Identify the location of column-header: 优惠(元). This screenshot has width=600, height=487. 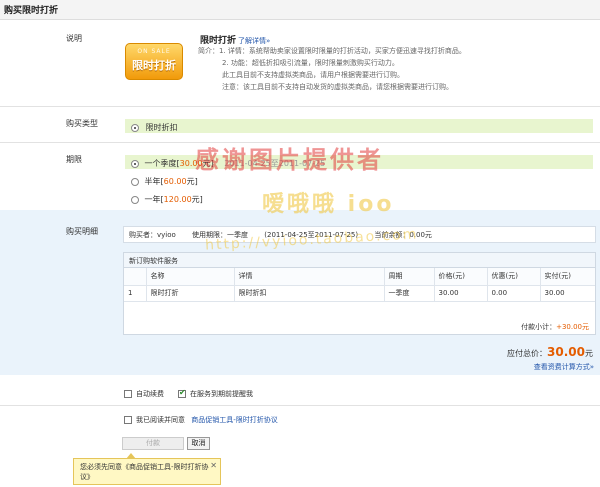
(514, 277).